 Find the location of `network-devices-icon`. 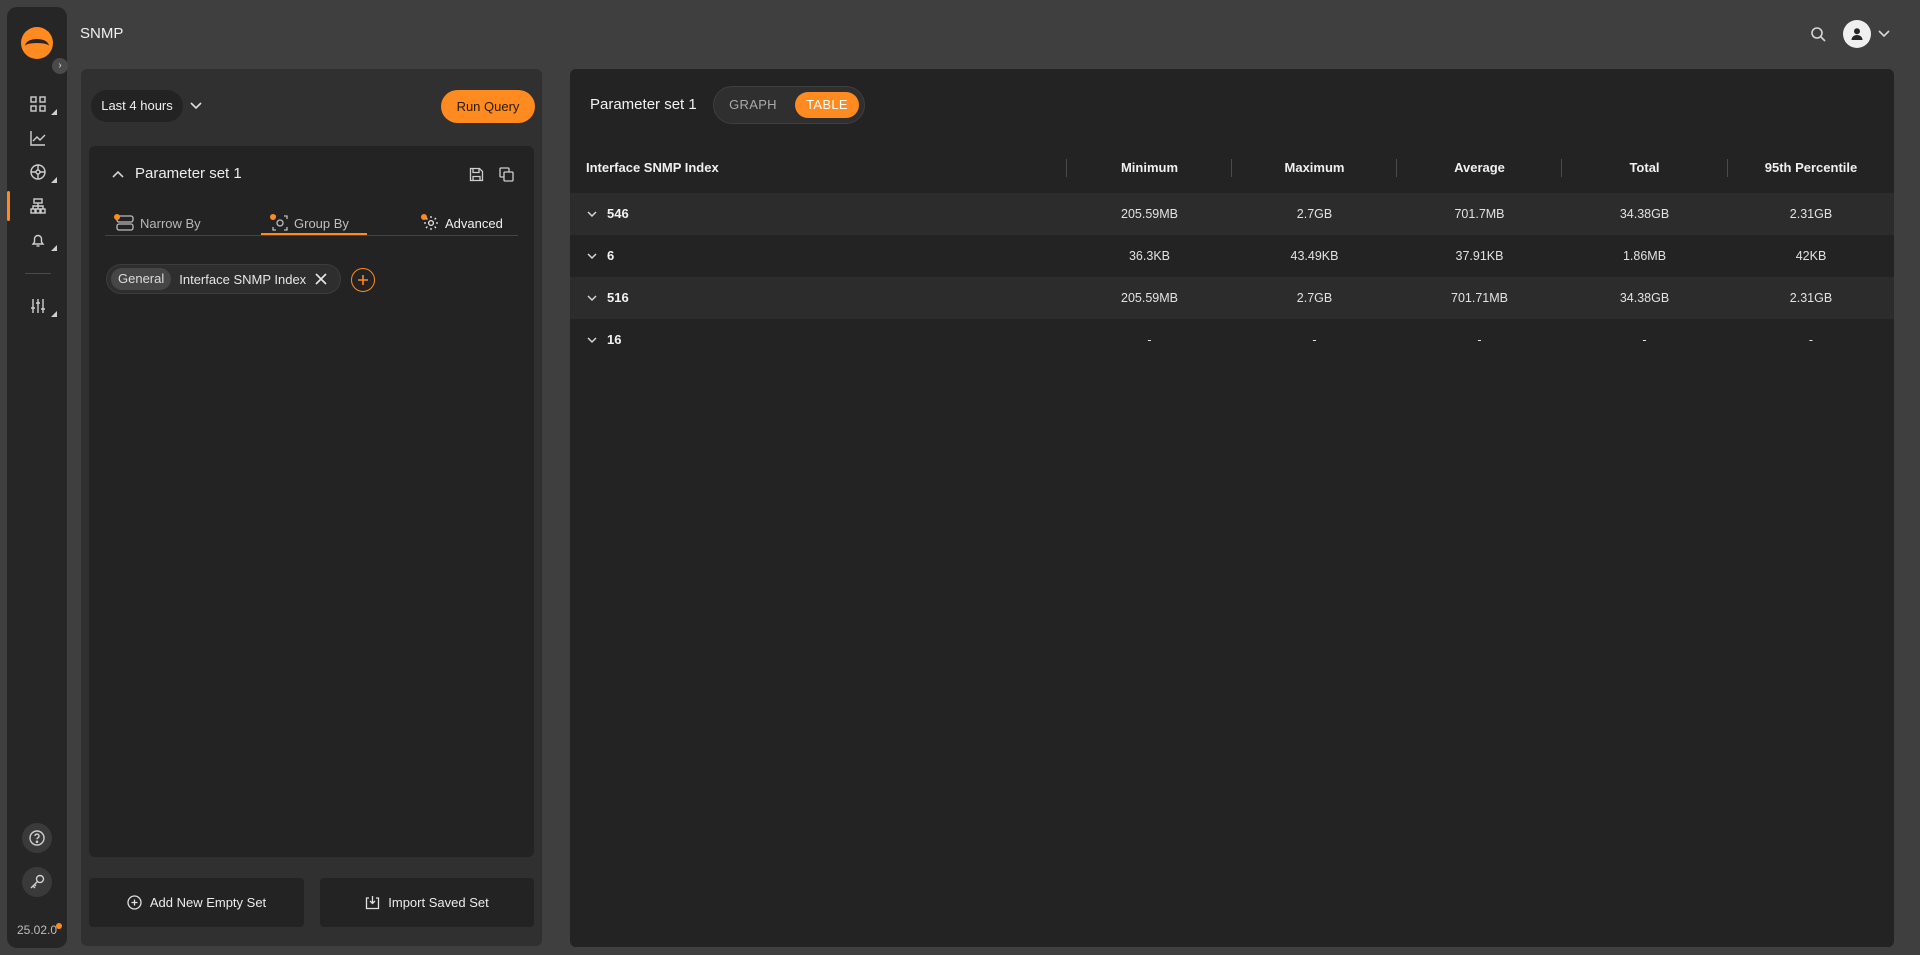

network-devices-icon is located at coordinates (41, 172).